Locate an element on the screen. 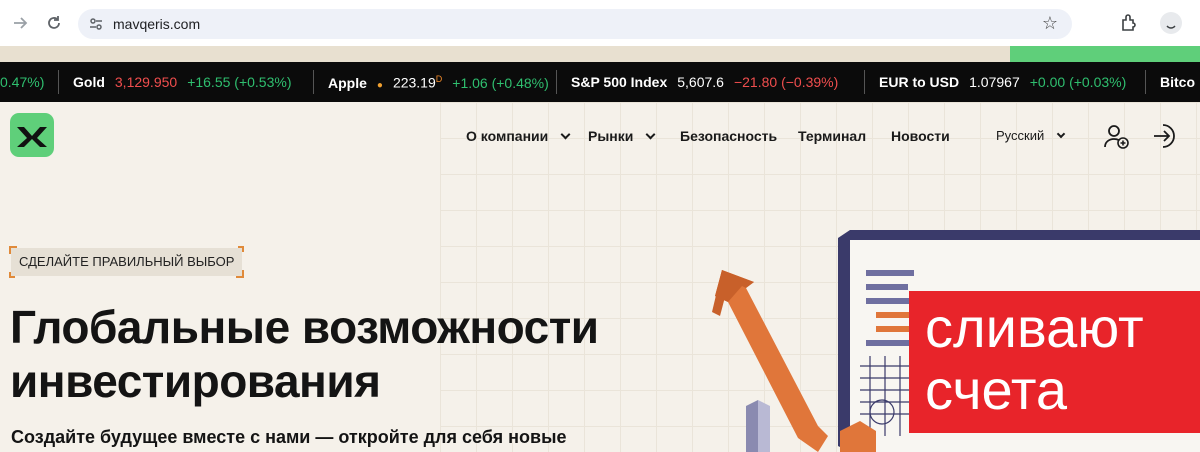  profile-icon is located at coordinates (1171, 23).